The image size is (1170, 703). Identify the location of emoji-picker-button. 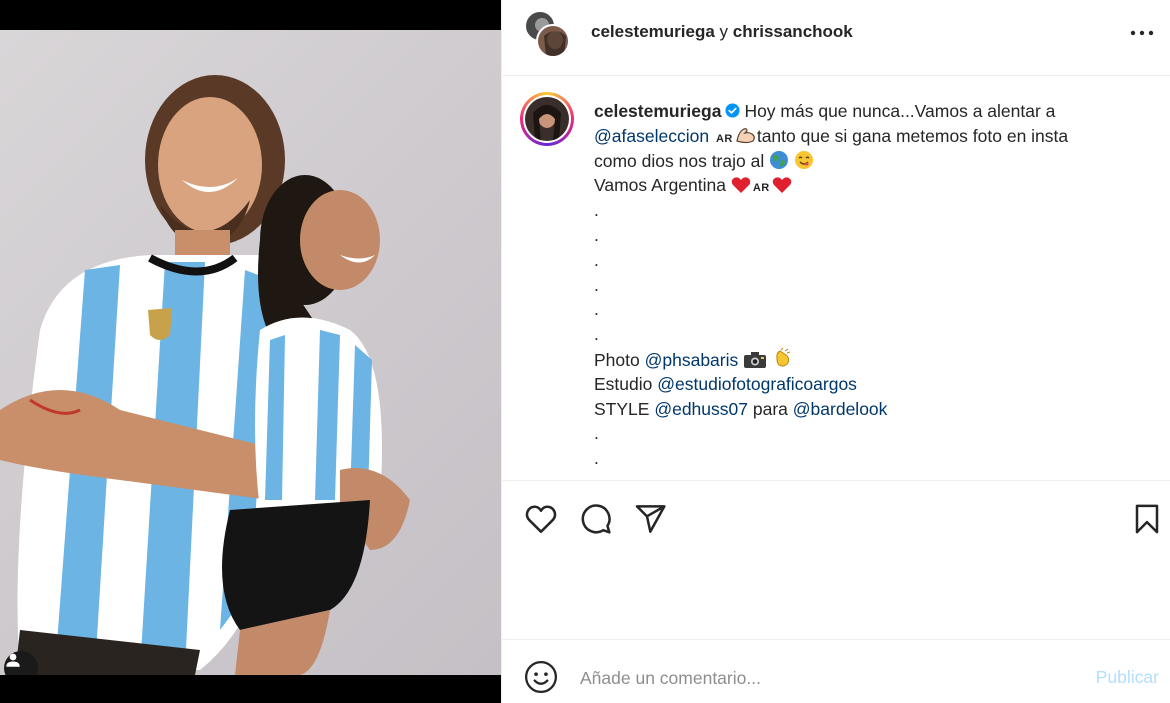
(541, 677).